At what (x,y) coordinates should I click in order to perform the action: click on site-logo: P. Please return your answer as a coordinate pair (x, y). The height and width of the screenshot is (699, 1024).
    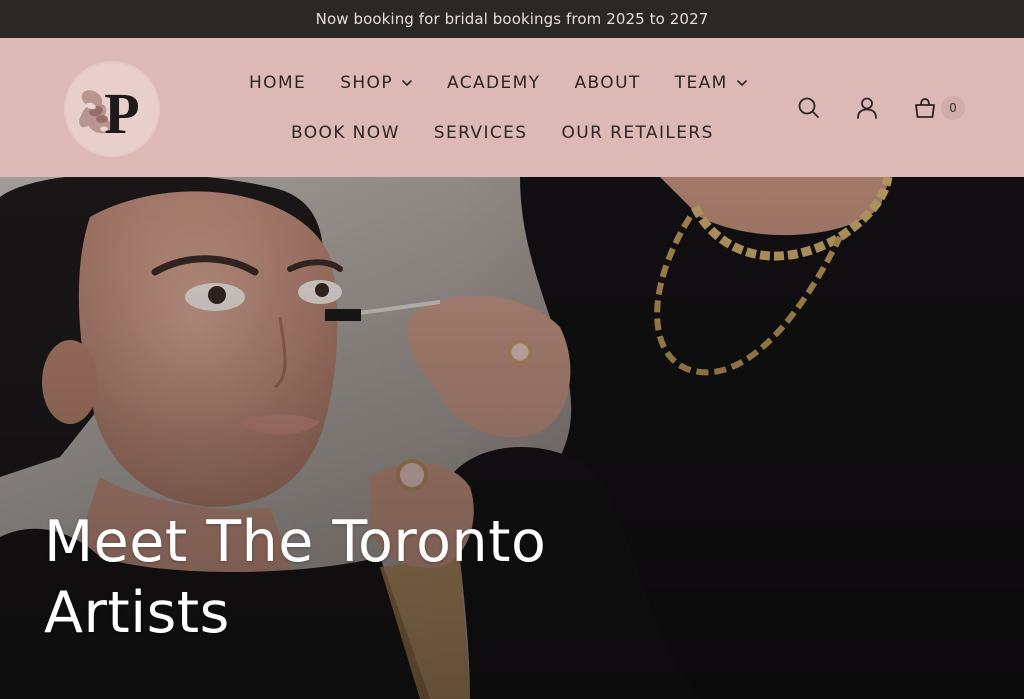
    Looking at the image, I should click on (112, 109).